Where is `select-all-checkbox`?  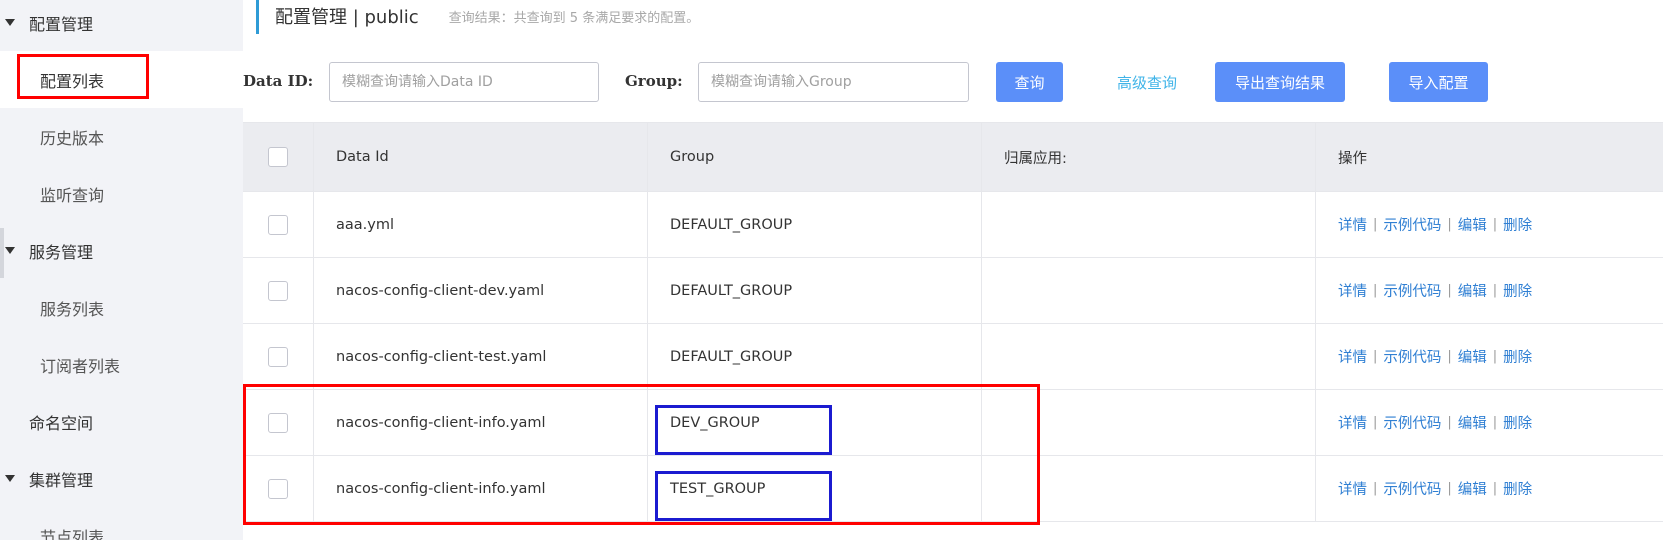 select-all-checkbox is located at coordinates (278, 157).